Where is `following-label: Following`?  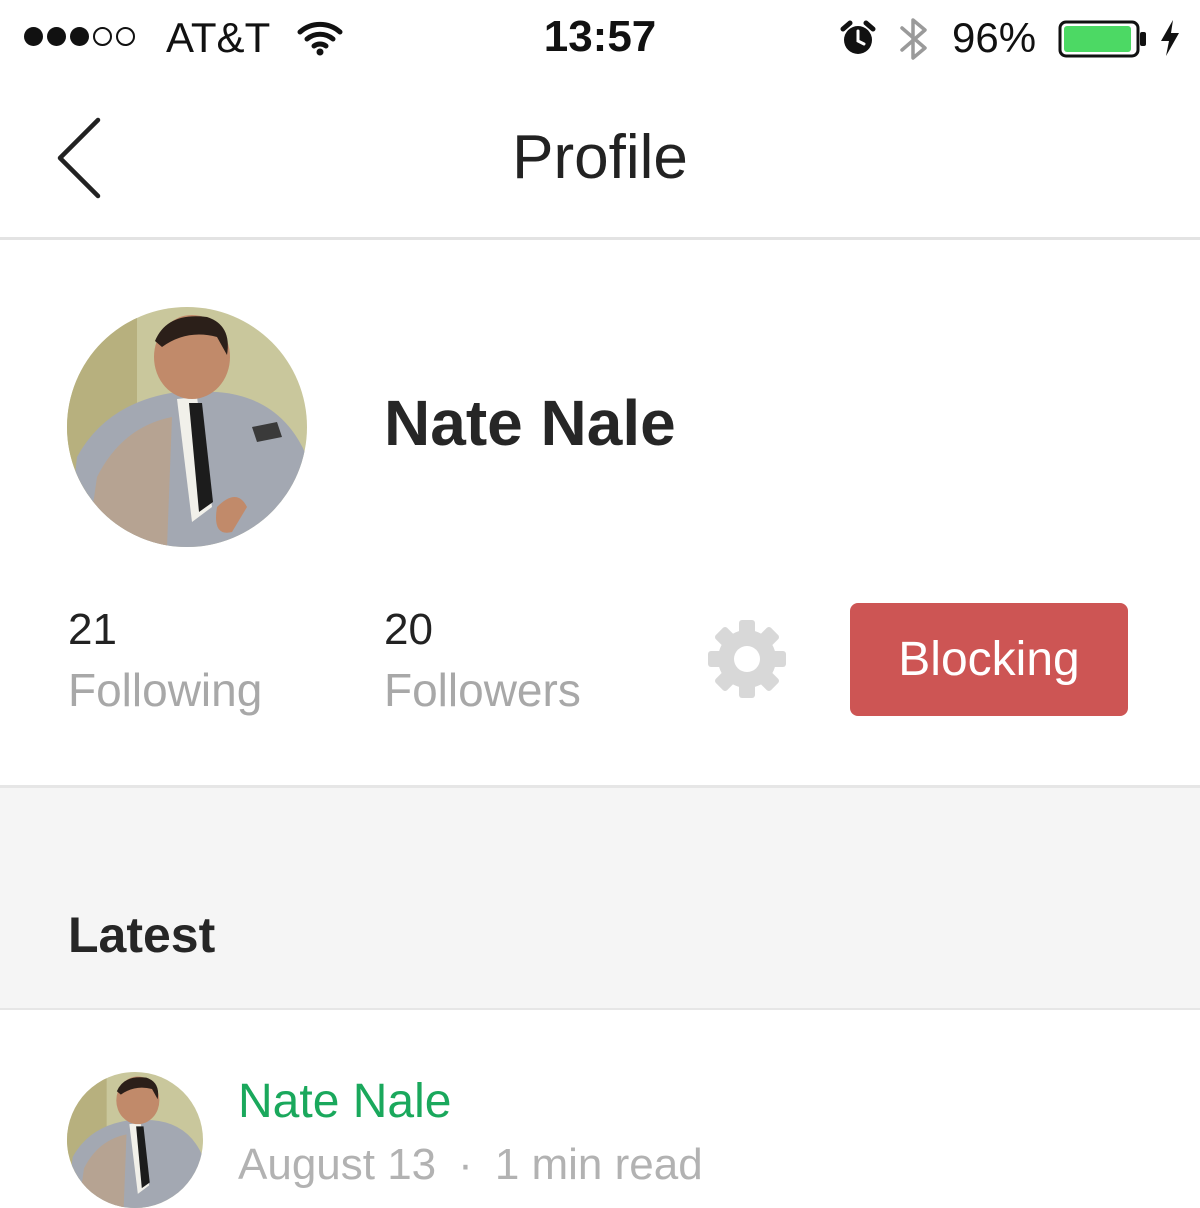
following-label: Following is located at coordinates (165, 690).